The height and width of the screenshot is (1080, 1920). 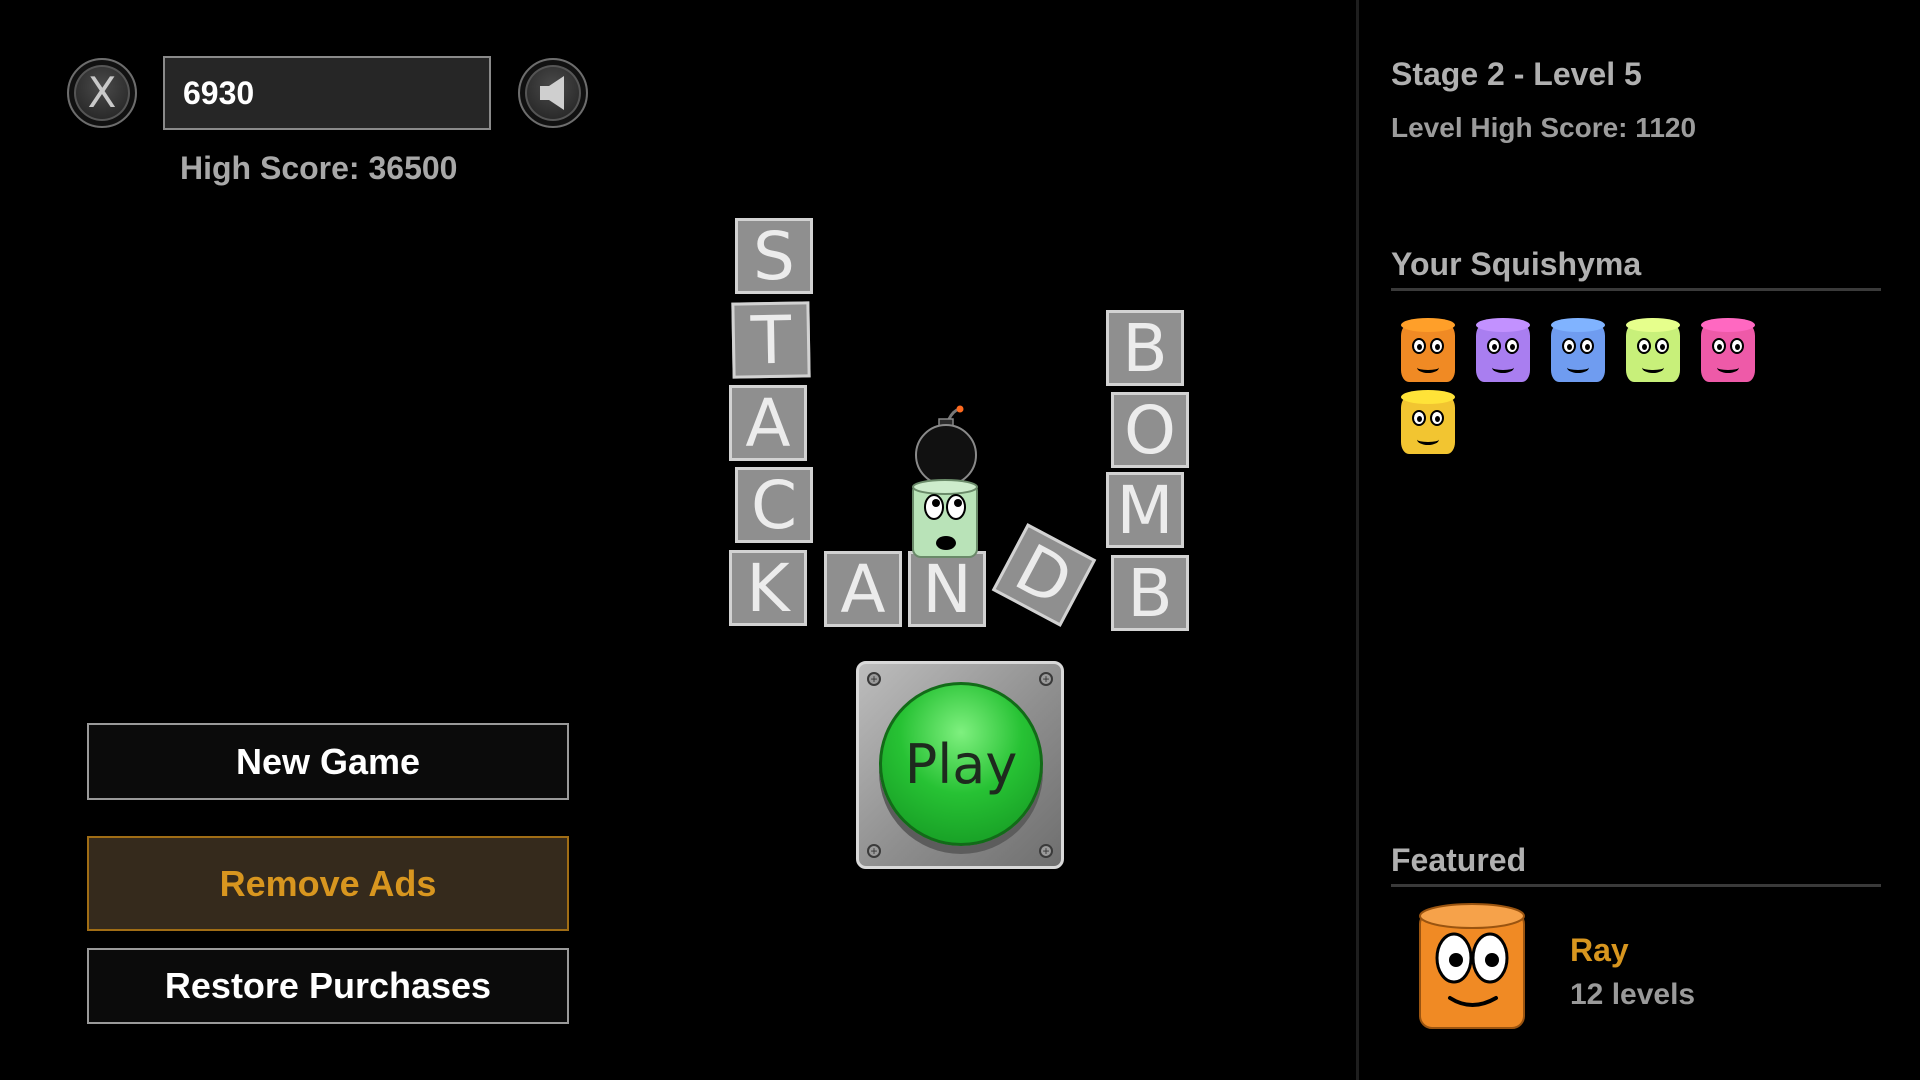 I want to click on logo-tile: T, so click(x=771, y=340).